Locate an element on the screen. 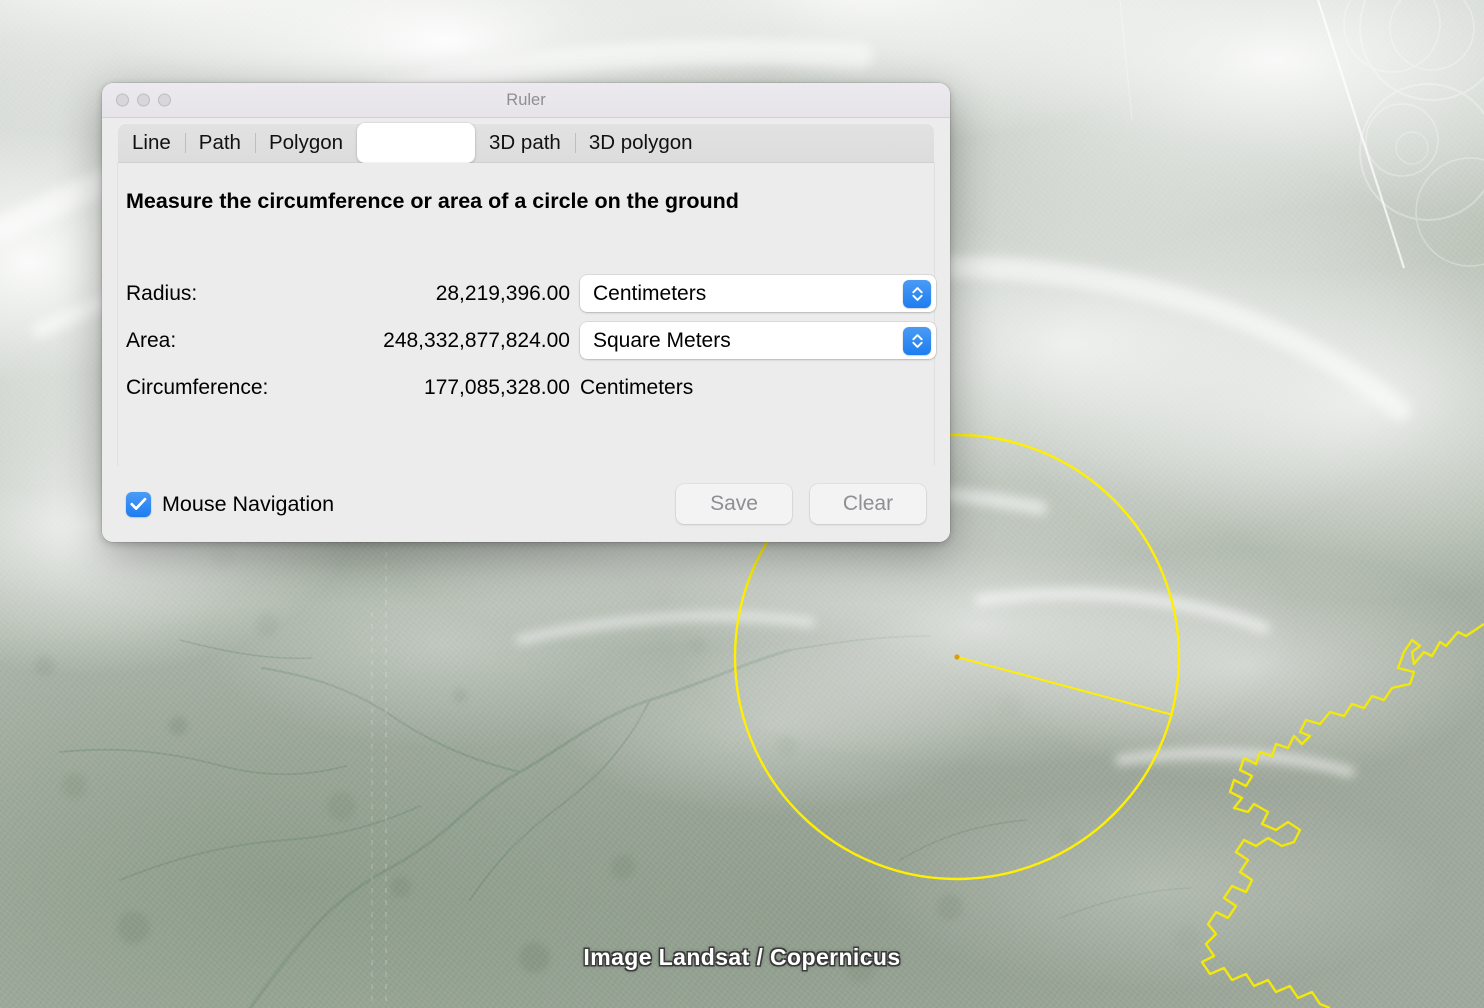 This screenshot has height=1008, width=1484. tab-line-label: Line is located at coordinates (151, 142).